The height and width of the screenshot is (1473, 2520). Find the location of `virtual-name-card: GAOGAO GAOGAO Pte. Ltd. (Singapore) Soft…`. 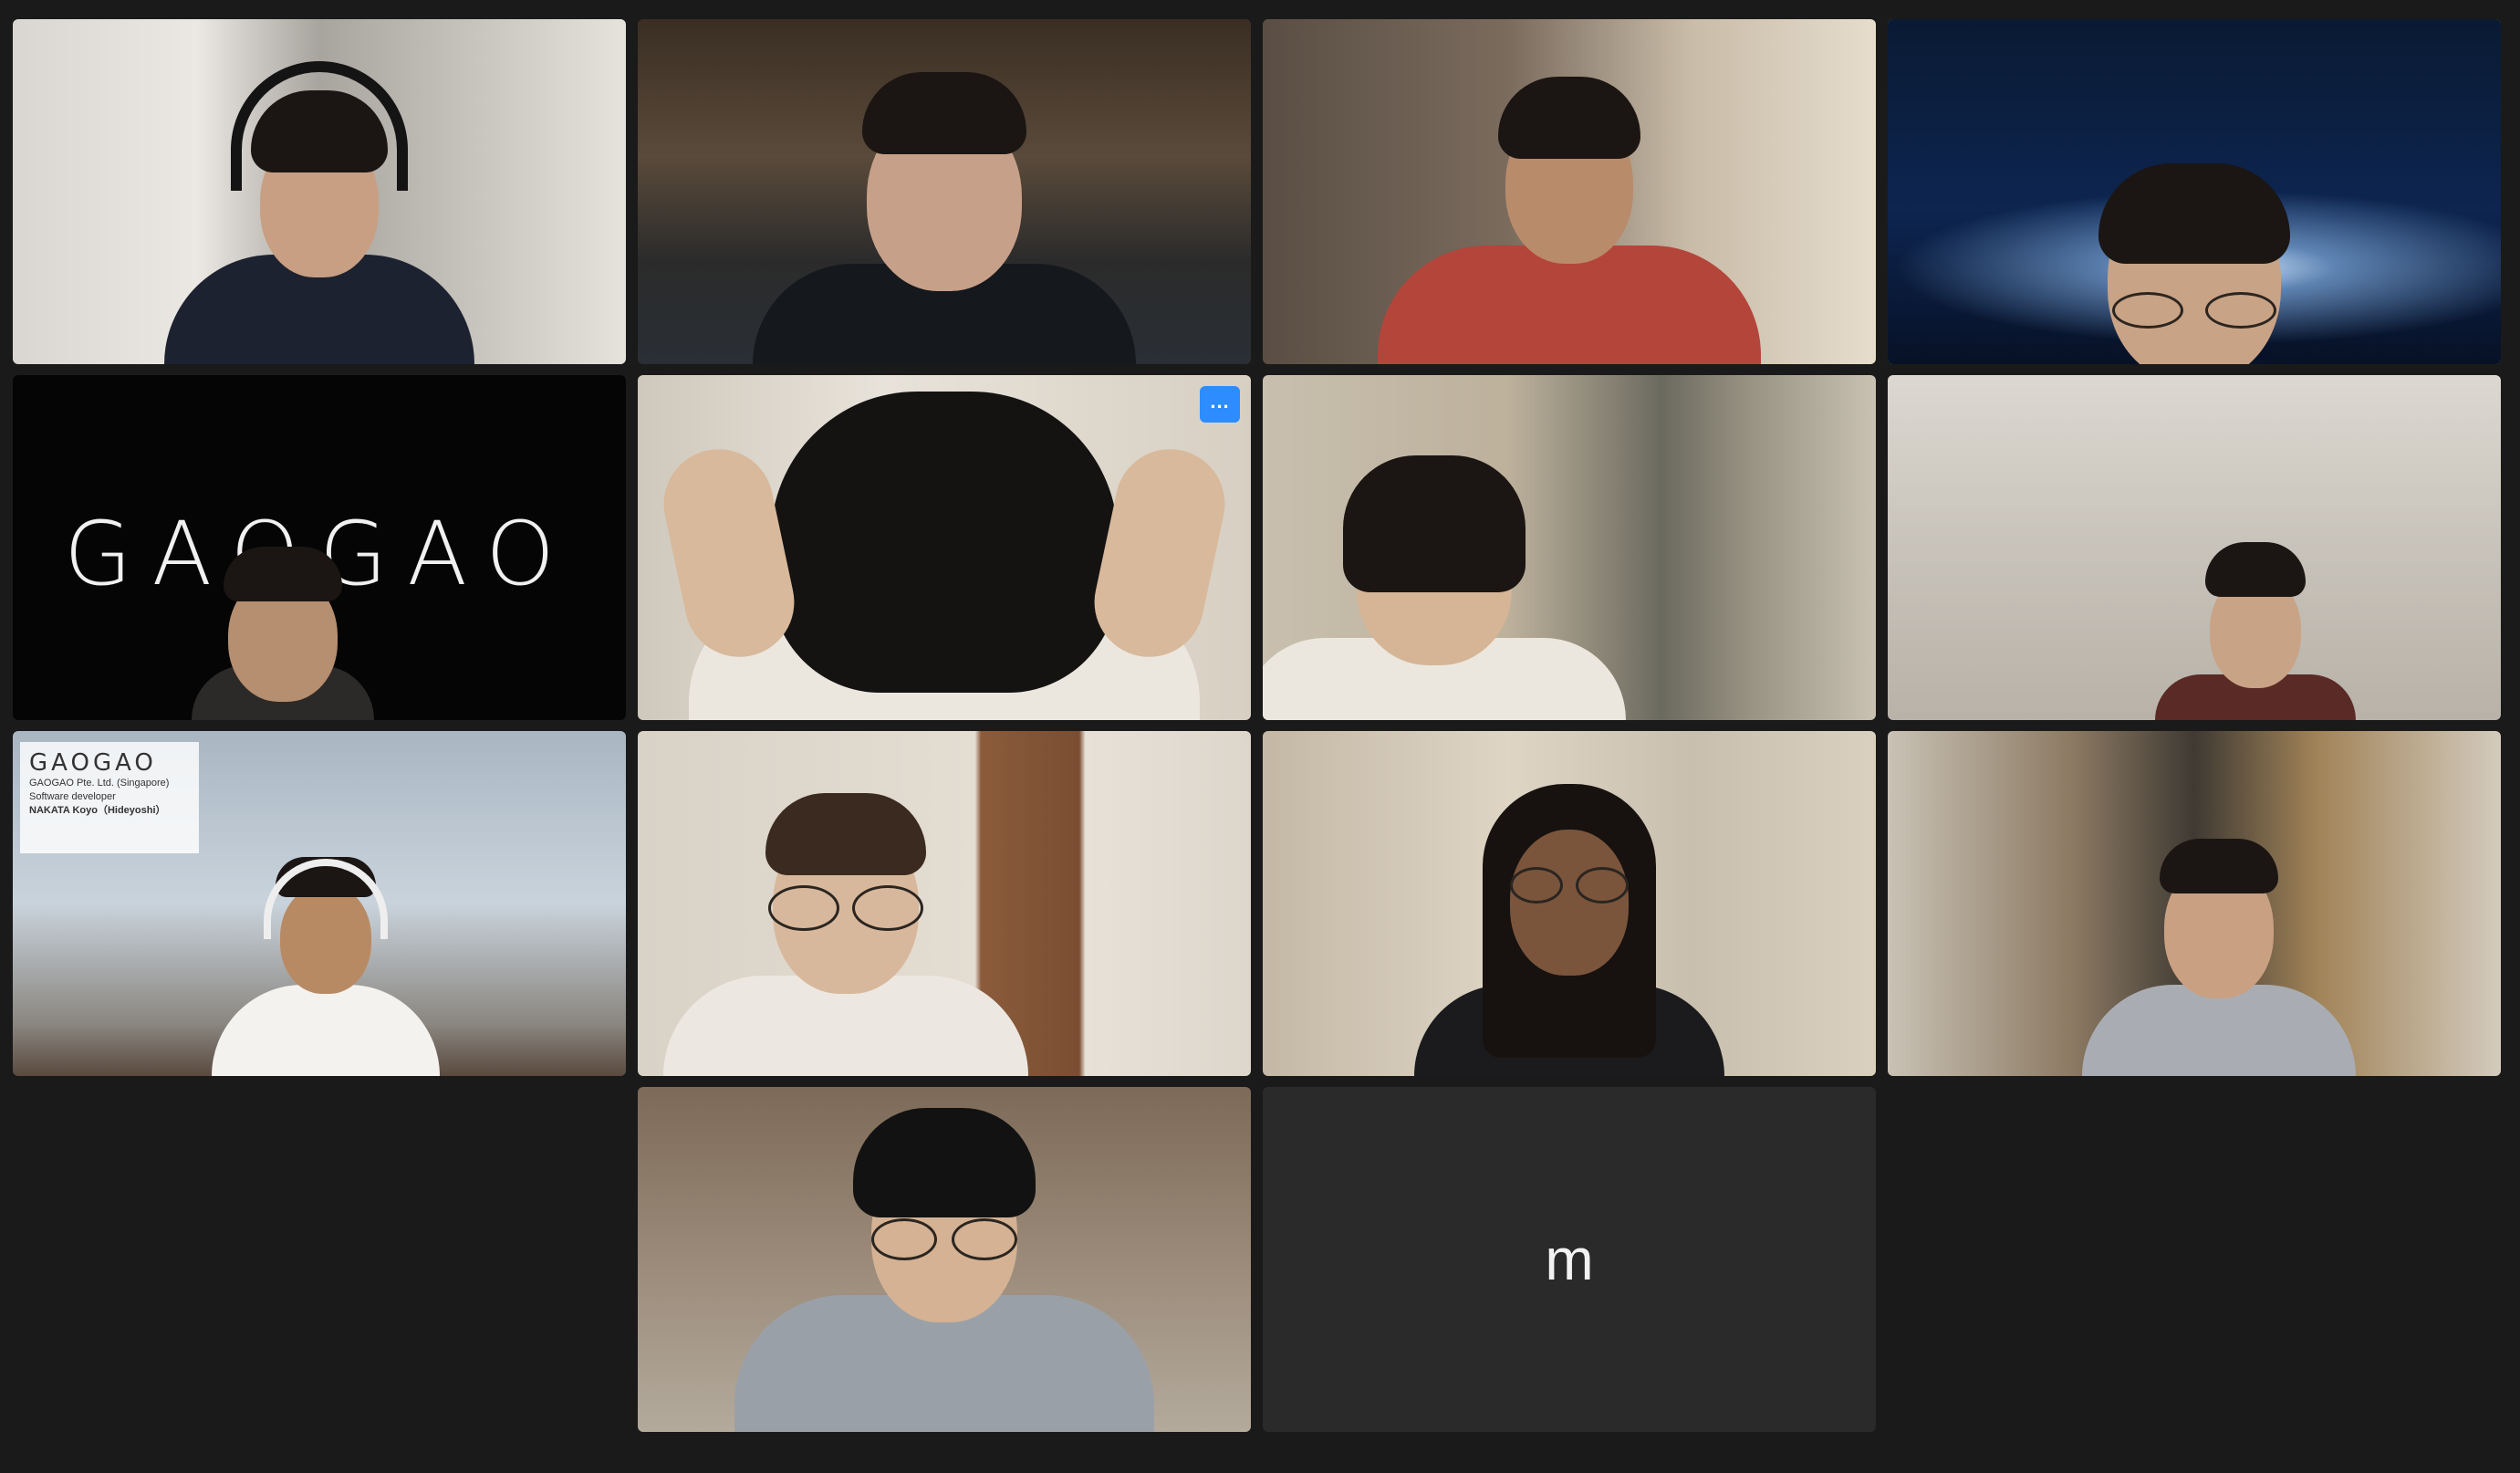

virtual-name-card: GAOGAO GAOGAO Pte. Ltd. (Singapore) Soft… is located at coordinates (110, 798).